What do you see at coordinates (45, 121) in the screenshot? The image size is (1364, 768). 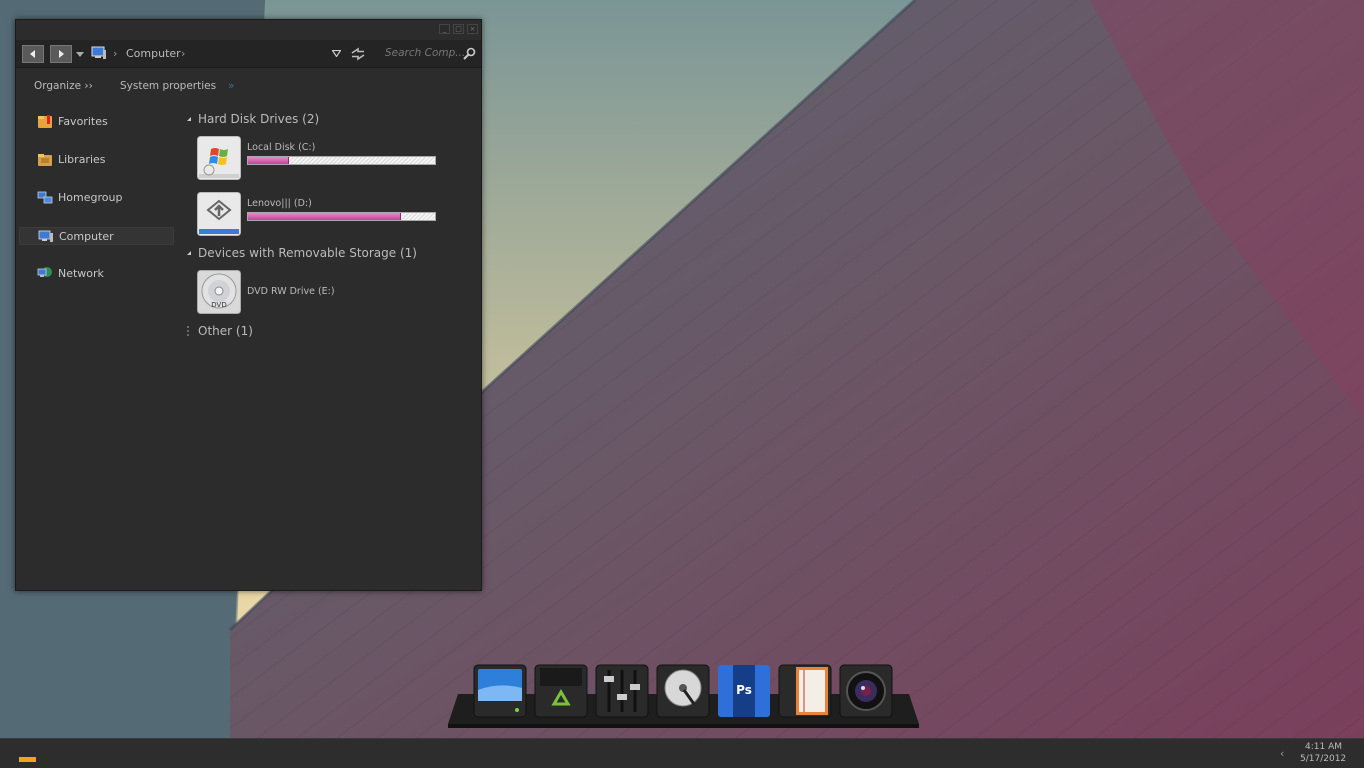 I see `star-folder-icon` at bounding box center [45, 121].